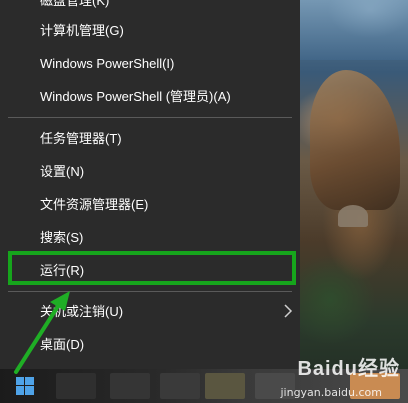 Image resolution: width=408 pixels, height=403 pixels. What do you see at coordinates (348, 369) in the screenshot?
I see `watermark-logo: Baidu经验` at bounding box center [348, 369].